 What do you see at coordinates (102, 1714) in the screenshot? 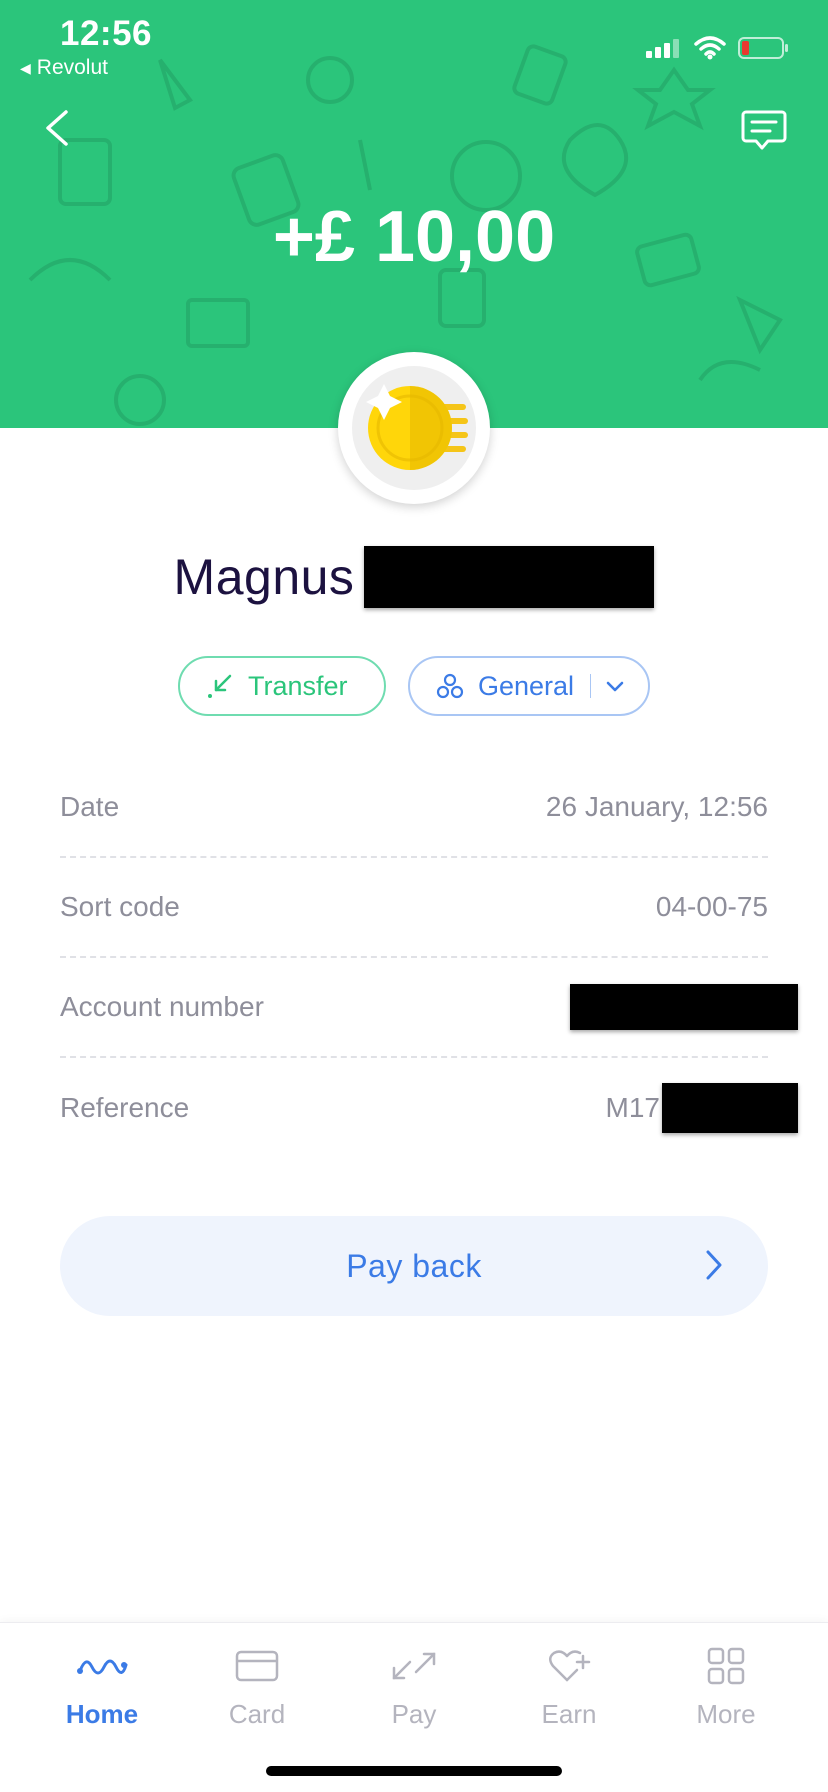
I see `tab-label: Home` at bounding box center [102, 1714].